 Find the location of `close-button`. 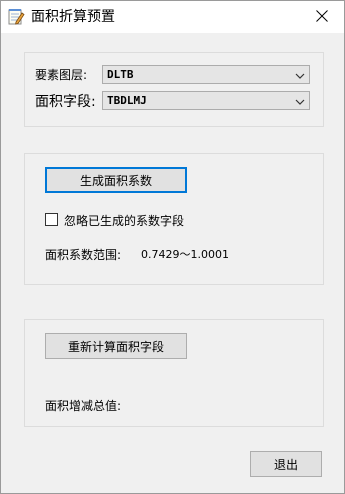

close-button is located at coordinates (321, 17).